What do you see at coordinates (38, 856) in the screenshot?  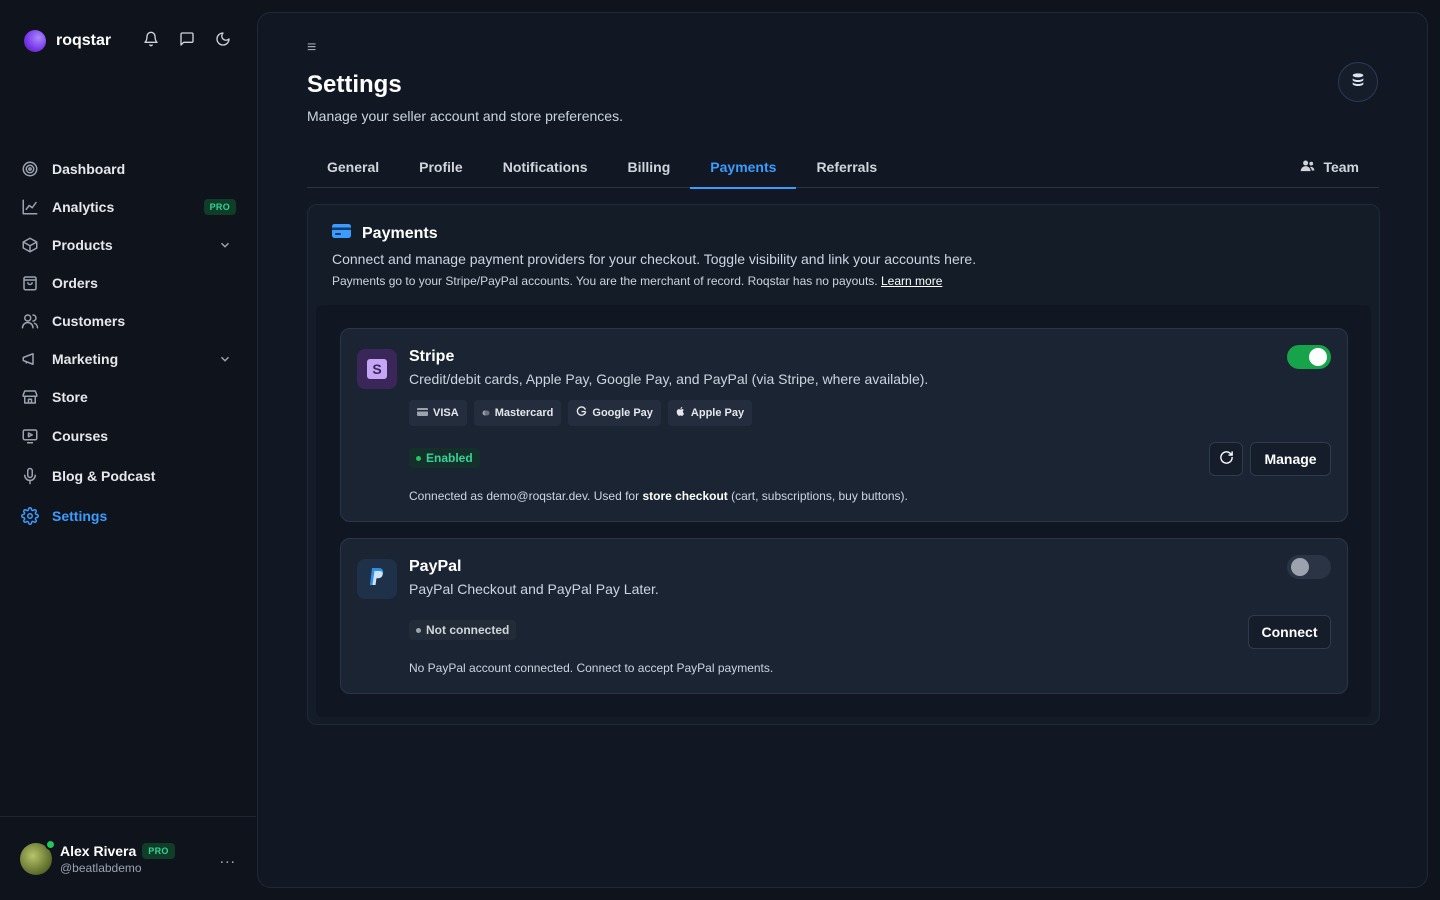 I see `avatar` at bounding box center [38, 856].